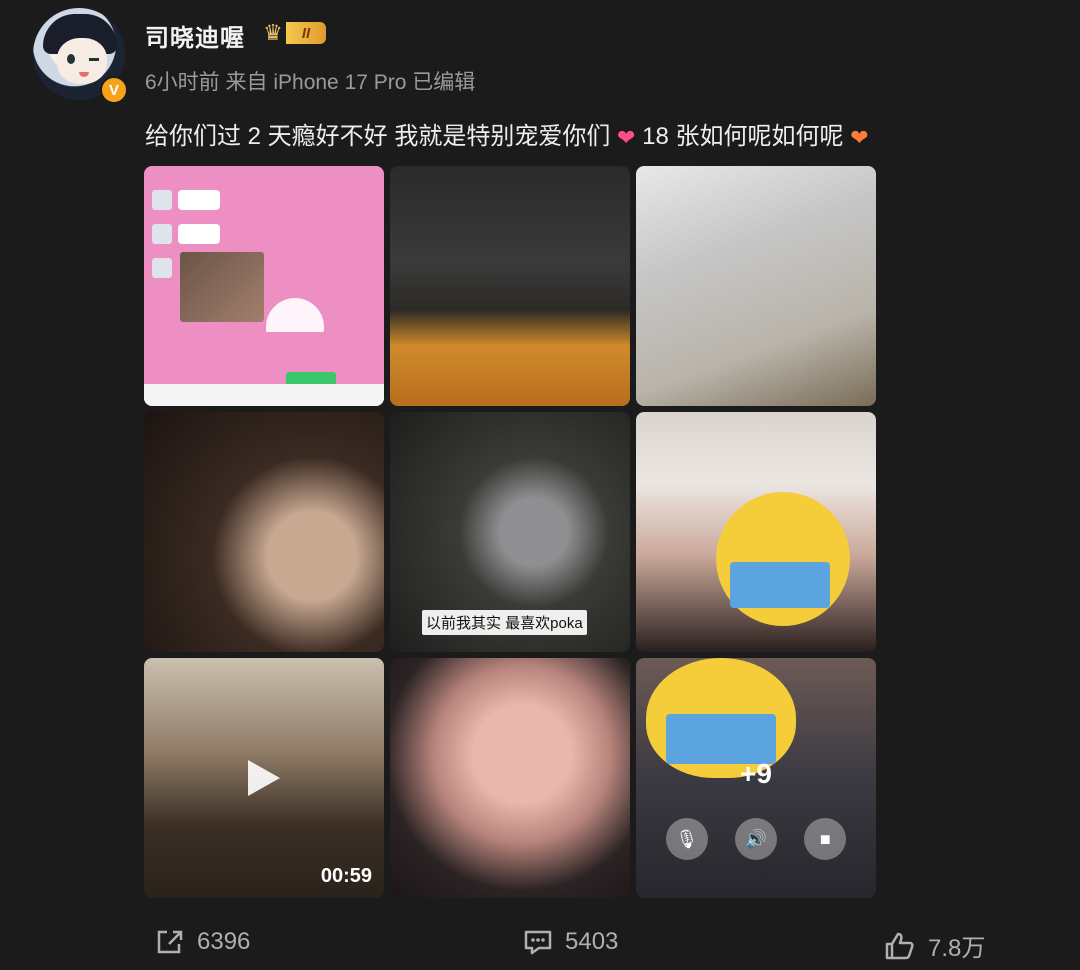 Image resolution: width=1080 pixels, height=970 pixels. I want to click on play-icon, so click(262, 778).